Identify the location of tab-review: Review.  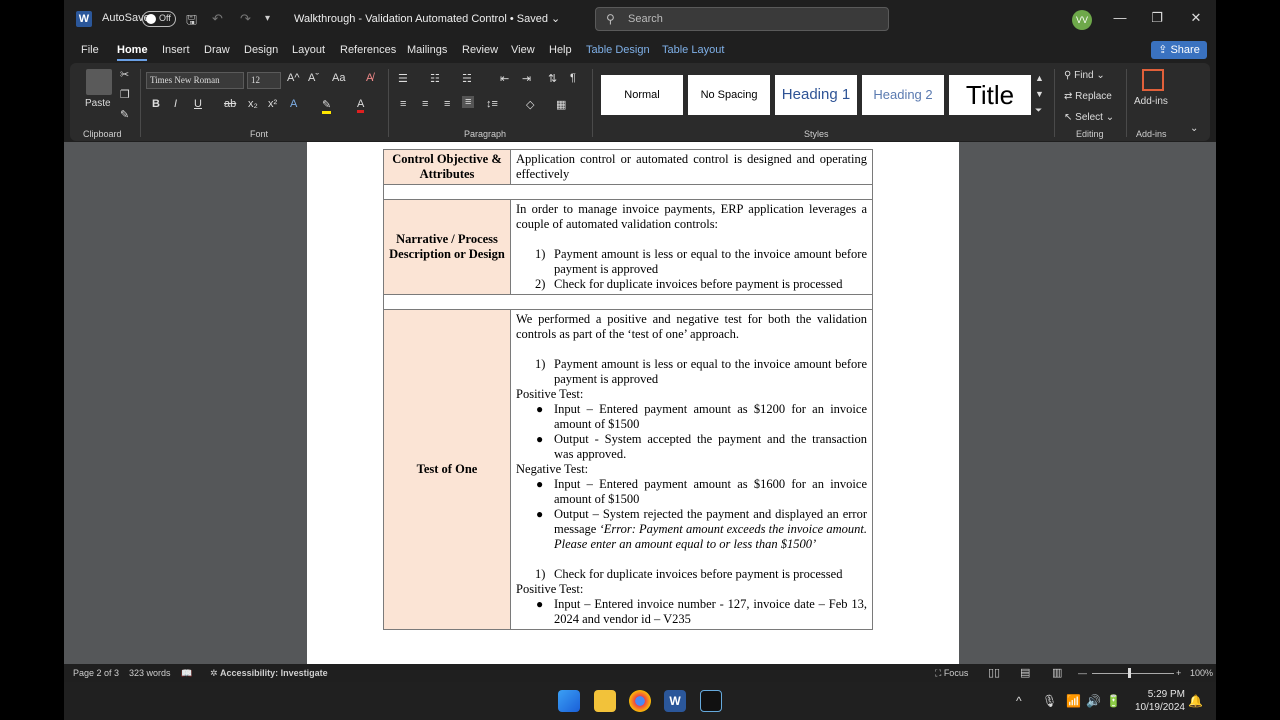
(480, 50).